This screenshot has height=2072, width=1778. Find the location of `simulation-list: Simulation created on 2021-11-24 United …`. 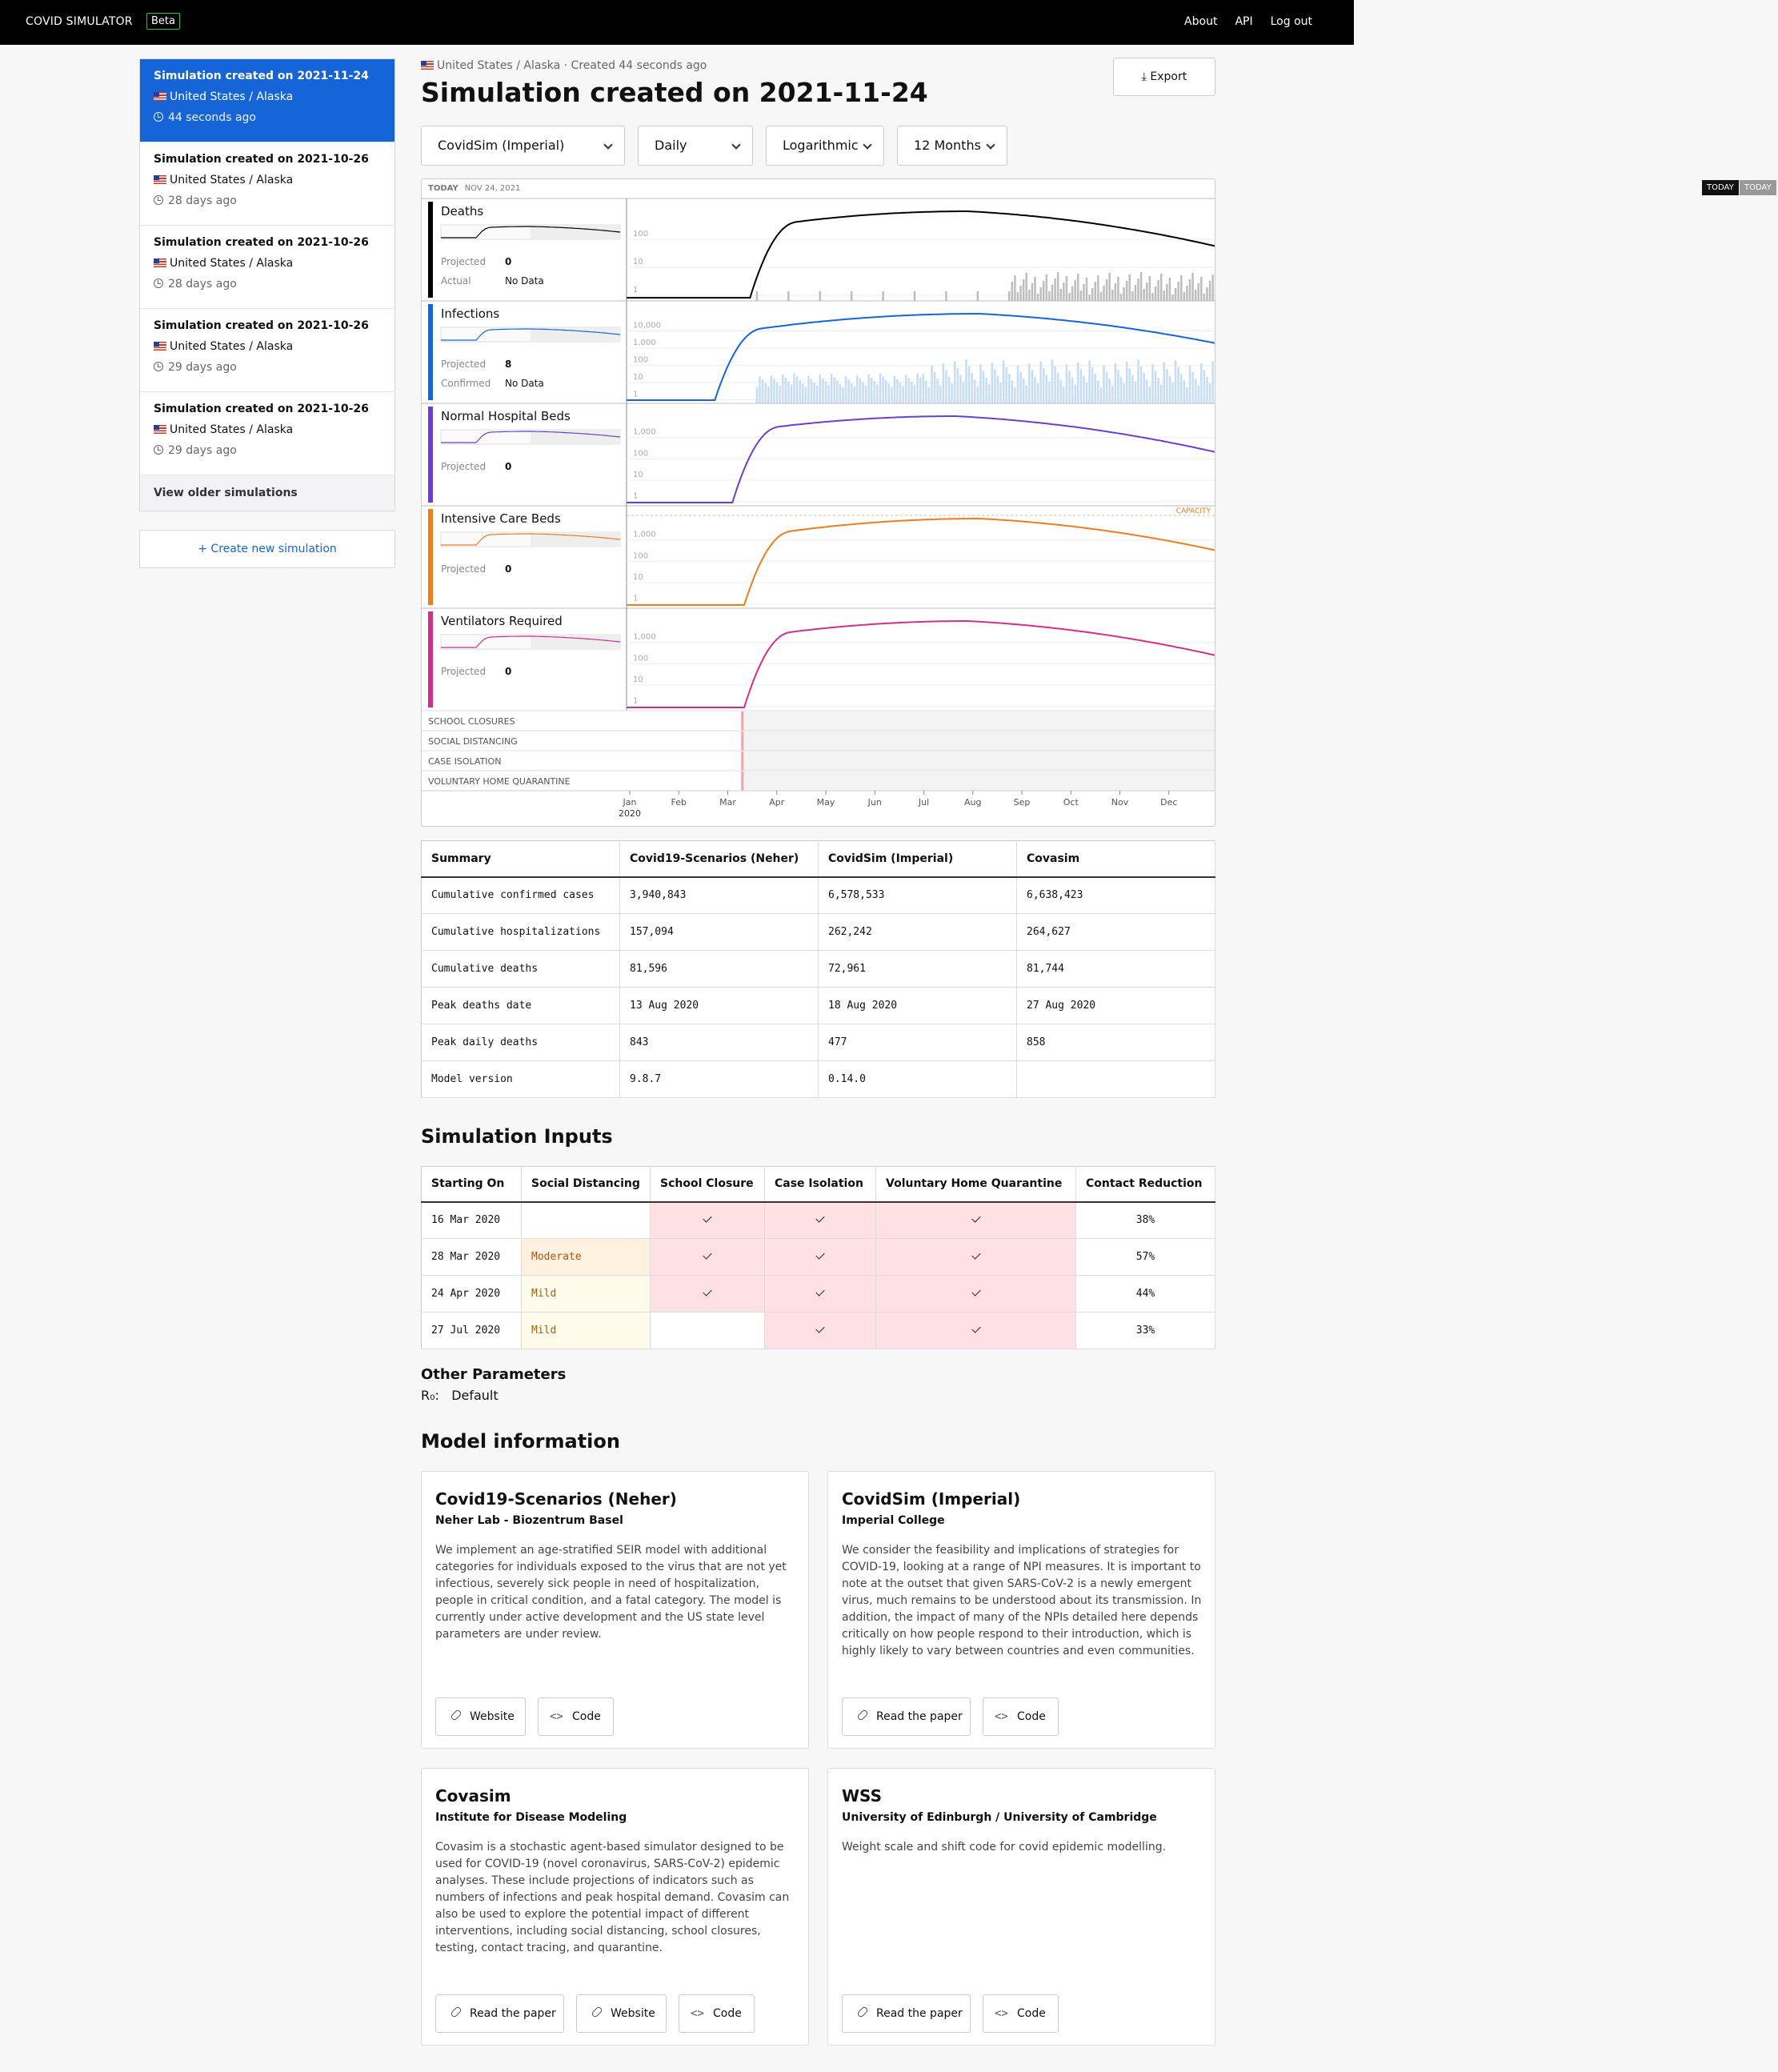

simulation-list: Simulation created on 2021-11-24 United … is located at coordinates (267, 284).